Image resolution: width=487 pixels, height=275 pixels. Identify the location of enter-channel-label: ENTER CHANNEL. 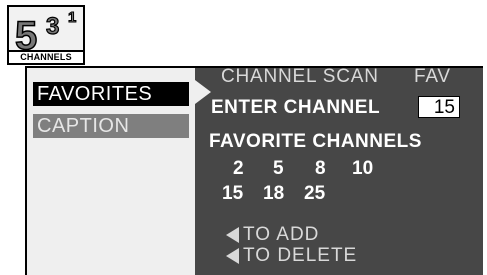
(296, 107).